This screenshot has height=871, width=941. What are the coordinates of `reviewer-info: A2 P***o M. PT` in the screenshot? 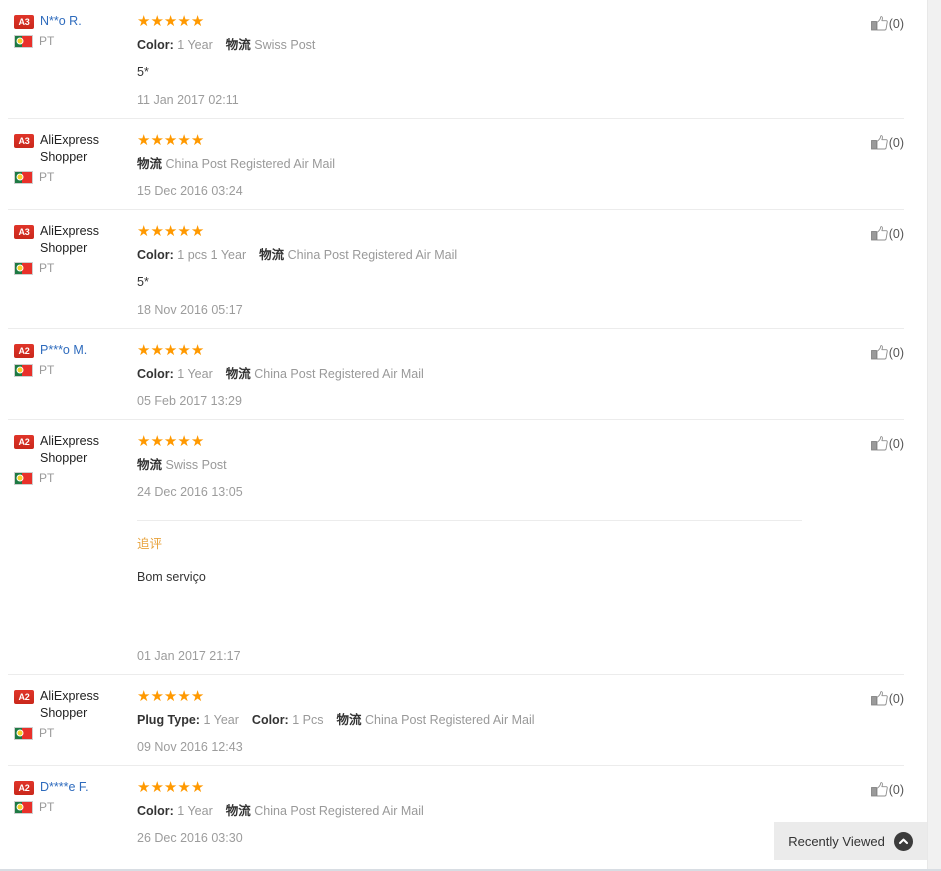 It's located at (71, 374).